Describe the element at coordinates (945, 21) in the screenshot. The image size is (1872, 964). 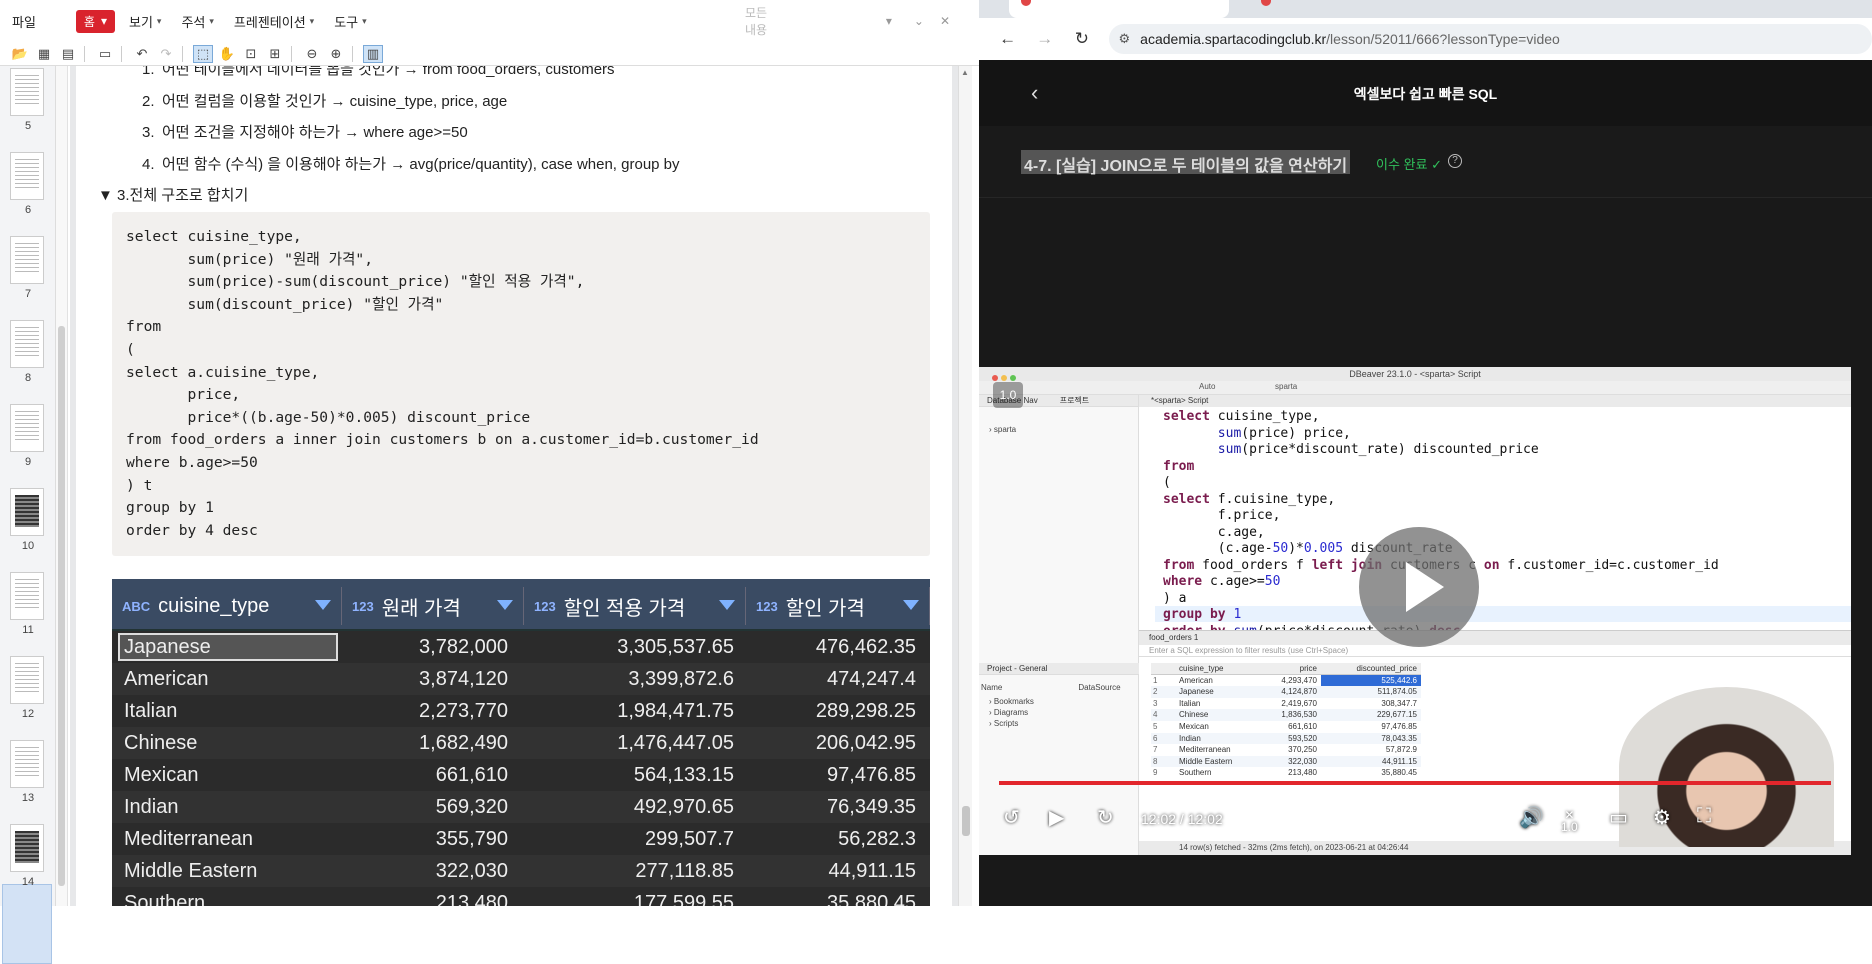
I see `close-icon: ✕` at that location.